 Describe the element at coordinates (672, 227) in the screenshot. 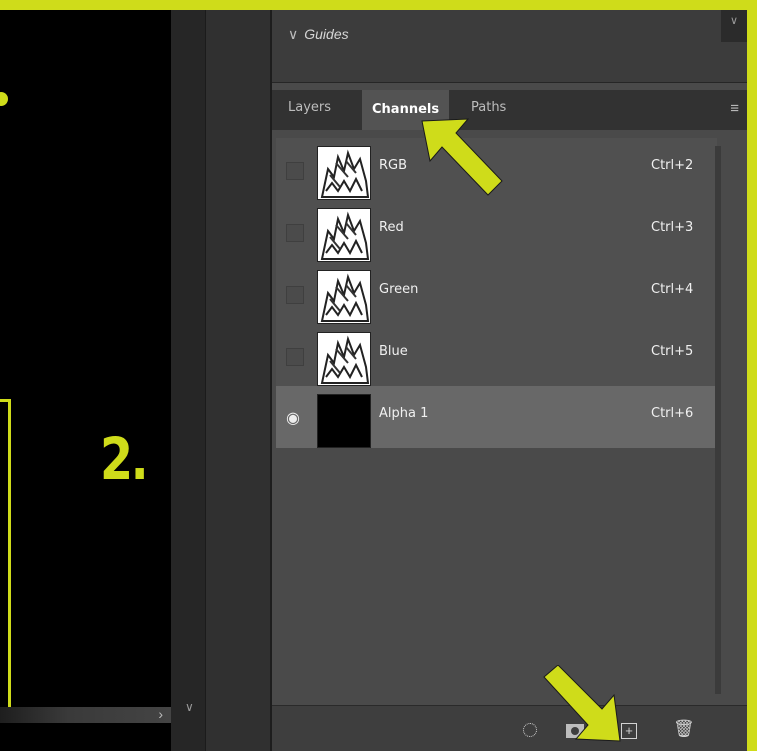

I see `channel-shortcut: Ctrl+3` at that location.